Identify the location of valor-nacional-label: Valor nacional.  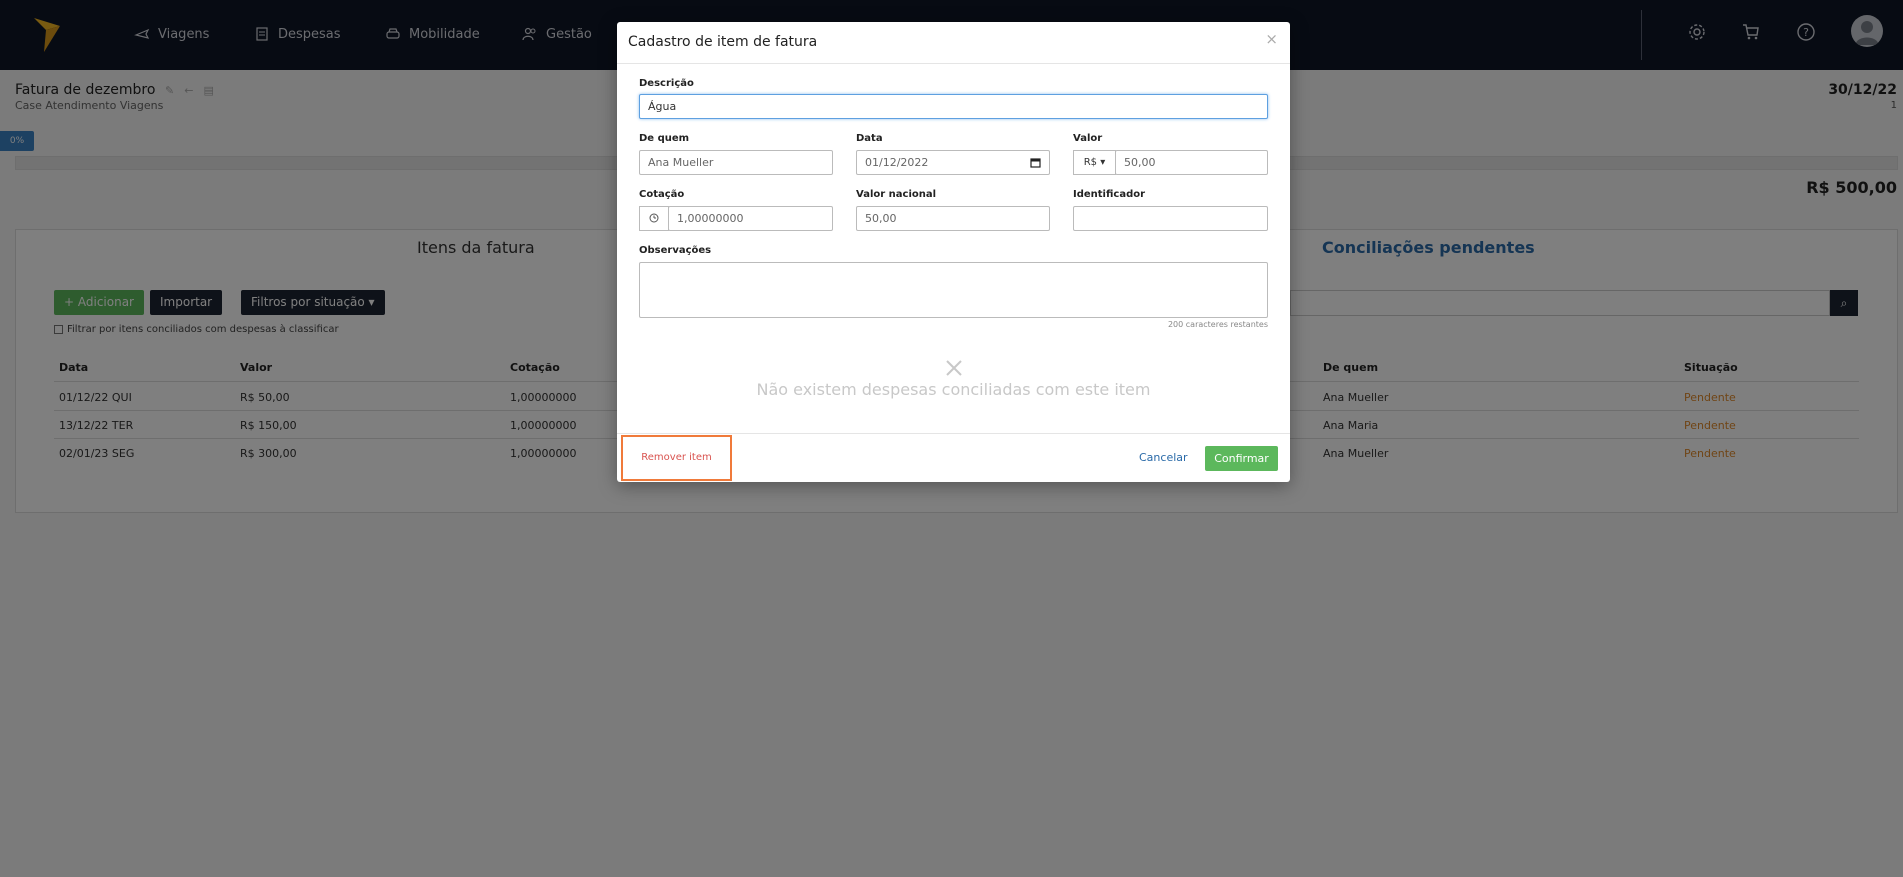
(896, 194).